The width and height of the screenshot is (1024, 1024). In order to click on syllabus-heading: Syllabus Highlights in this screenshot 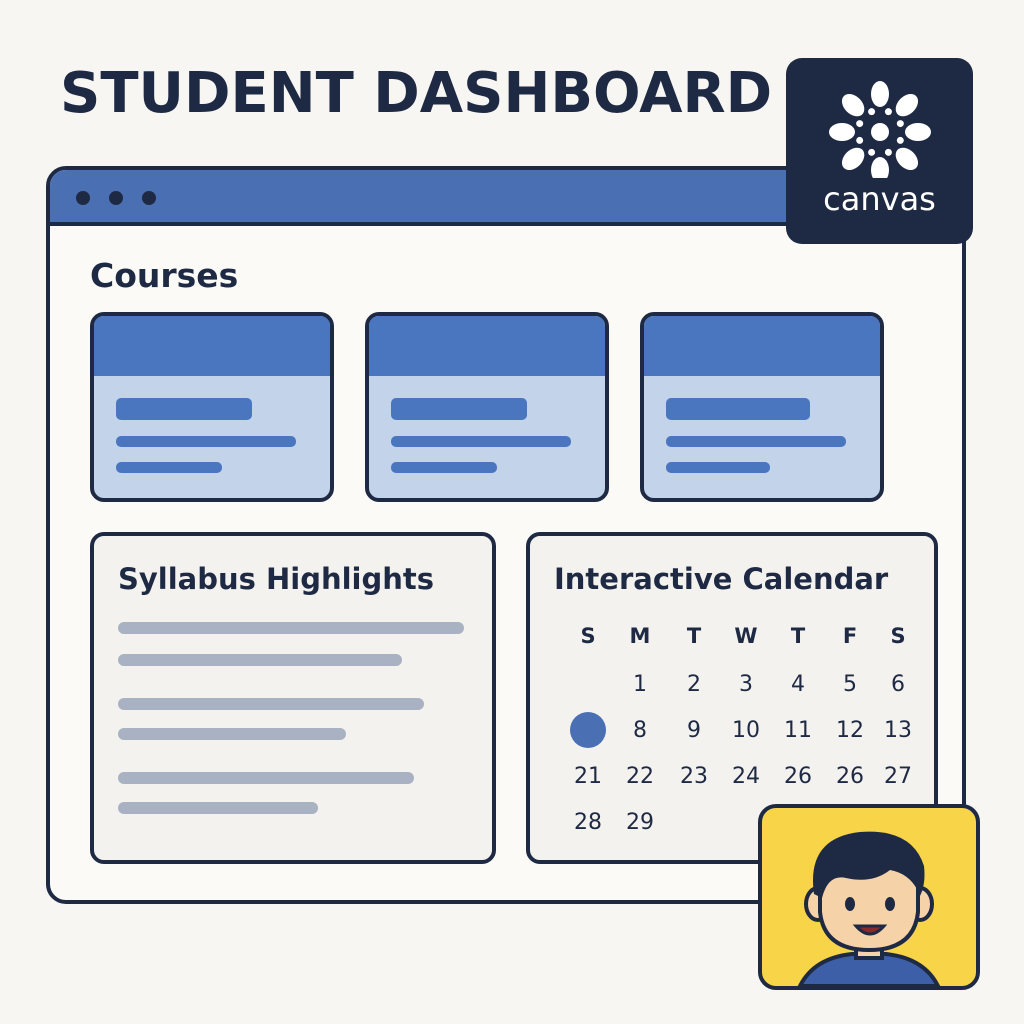, I will do `click(276, 579)`.